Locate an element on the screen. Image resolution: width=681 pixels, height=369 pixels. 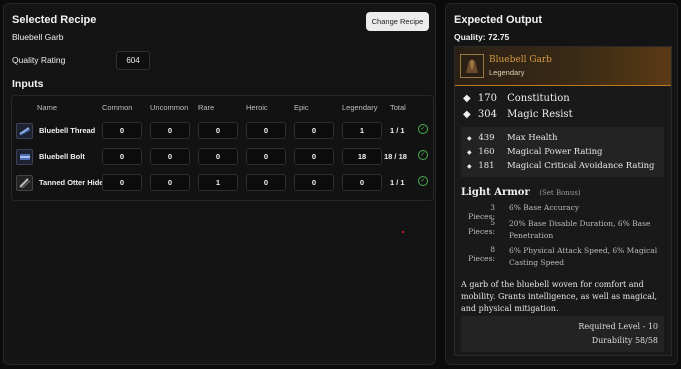
item-requirements: Required Level - 10 Durability 58/58 is located at coordinates (562, 334).